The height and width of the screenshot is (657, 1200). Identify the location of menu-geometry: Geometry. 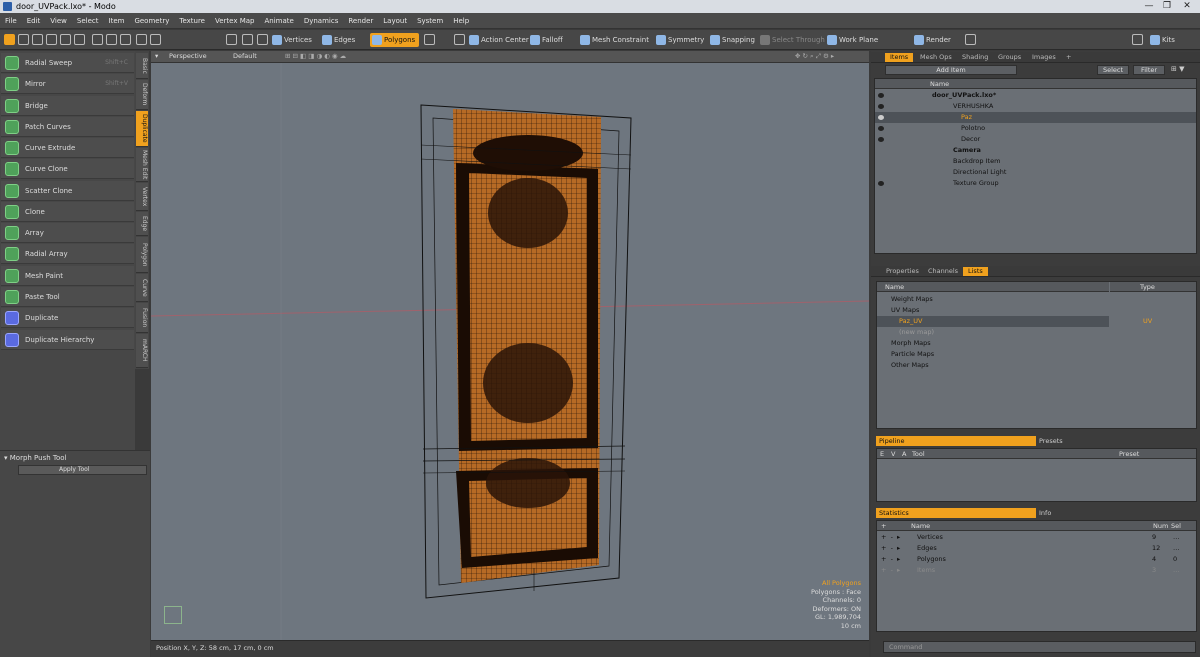
(151, 21).